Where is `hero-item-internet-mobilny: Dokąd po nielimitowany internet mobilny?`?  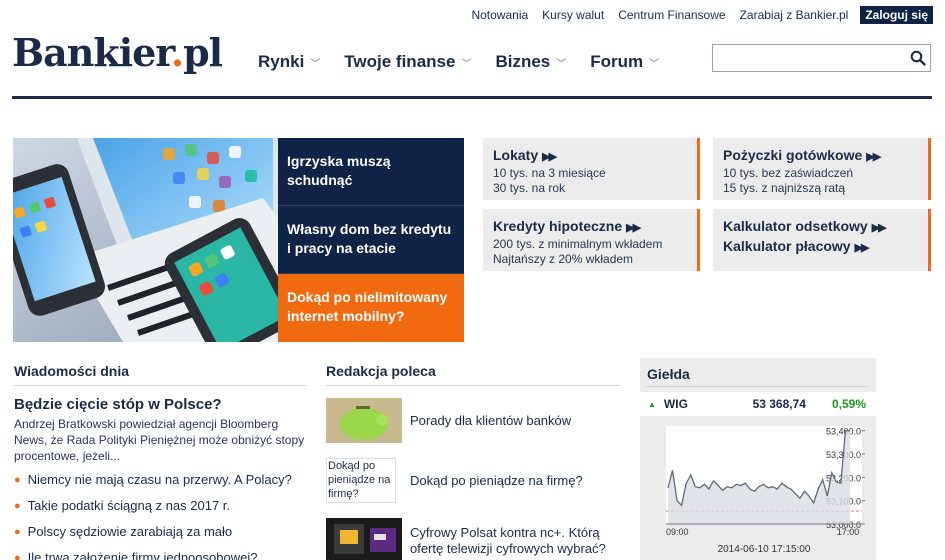
hero-item-internet-mobilny: Dokąd po nielimitowany internet mobilny? is located at coordinates (371, 308).